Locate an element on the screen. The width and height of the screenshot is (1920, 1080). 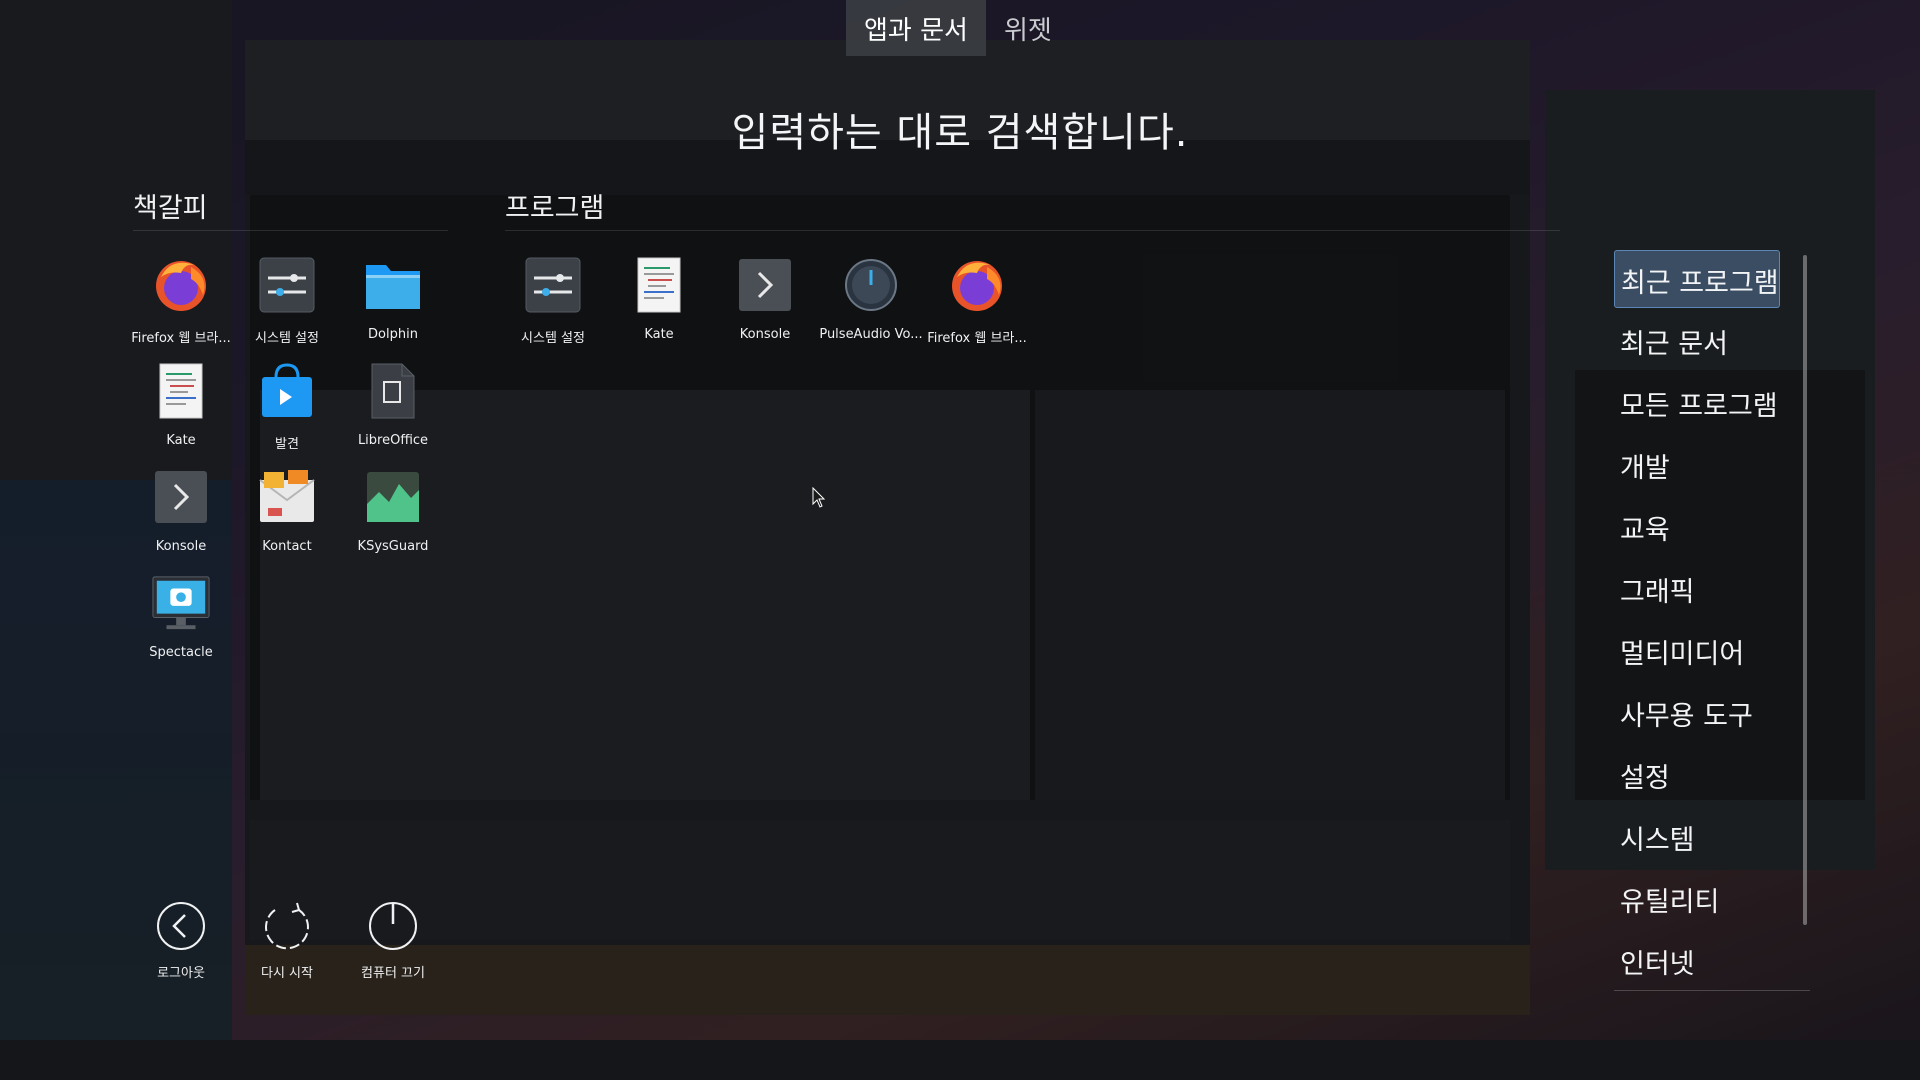
program-label: 시스템 설정 is located at coordinates (553, 338).